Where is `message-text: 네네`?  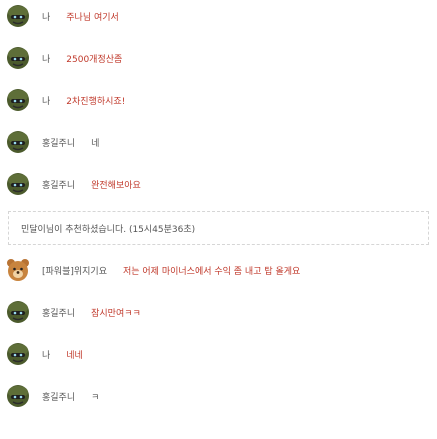 message-text: 네네 is located at coordinates (74, 355).